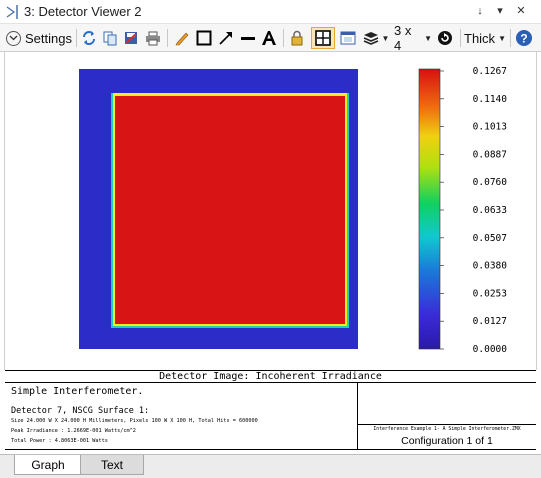  I want to click on legend-tick-label: 0.0127, so click(490, 321).